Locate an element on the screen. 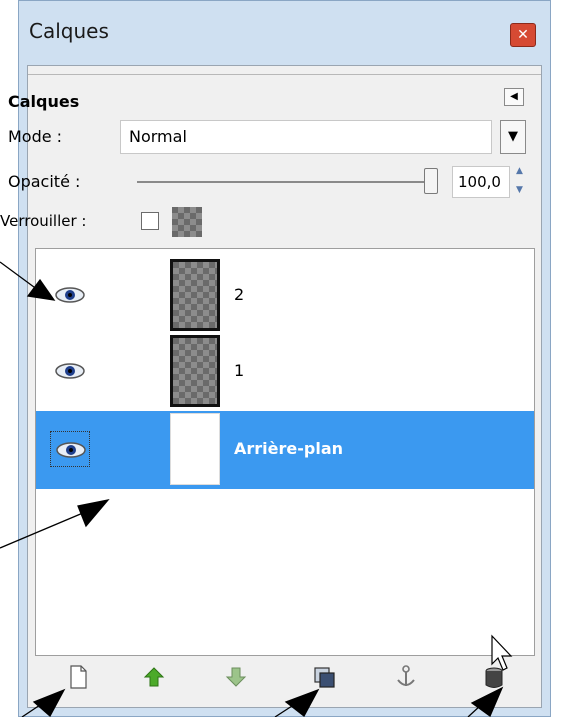  close-button: ✕ is located at coordinates (523, 35).